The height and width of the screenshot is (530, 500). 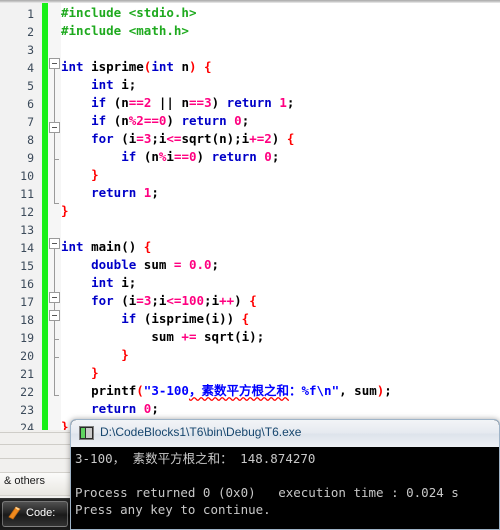 What do you see at coordinates (125, 31) in the screenshot?
I see `code-text: #include <math.h>` at bounding box center [125, 31].